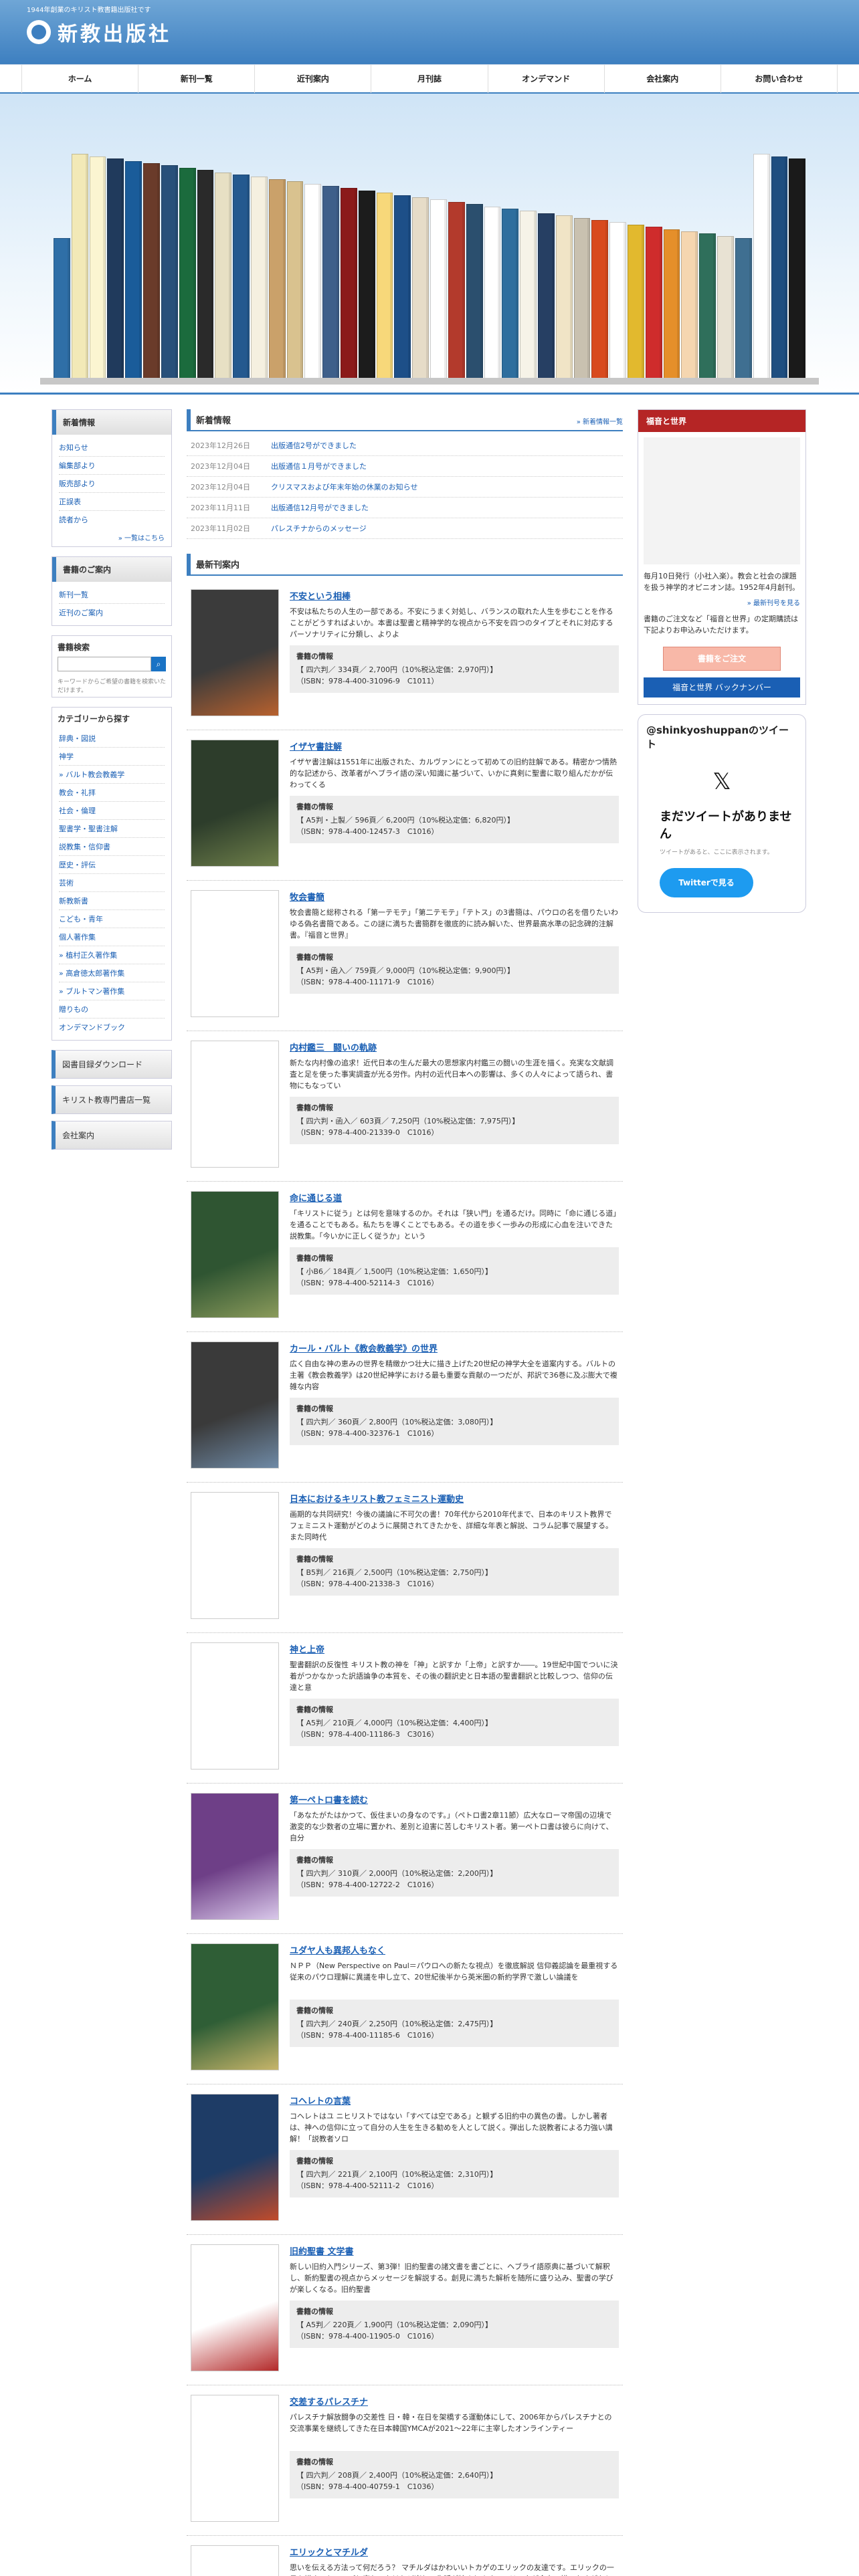 Image resolution: width=859 pixels, height=2576 pixels. I want to click on sidebar-item-editorial: 編集部より, so click(112, 466).